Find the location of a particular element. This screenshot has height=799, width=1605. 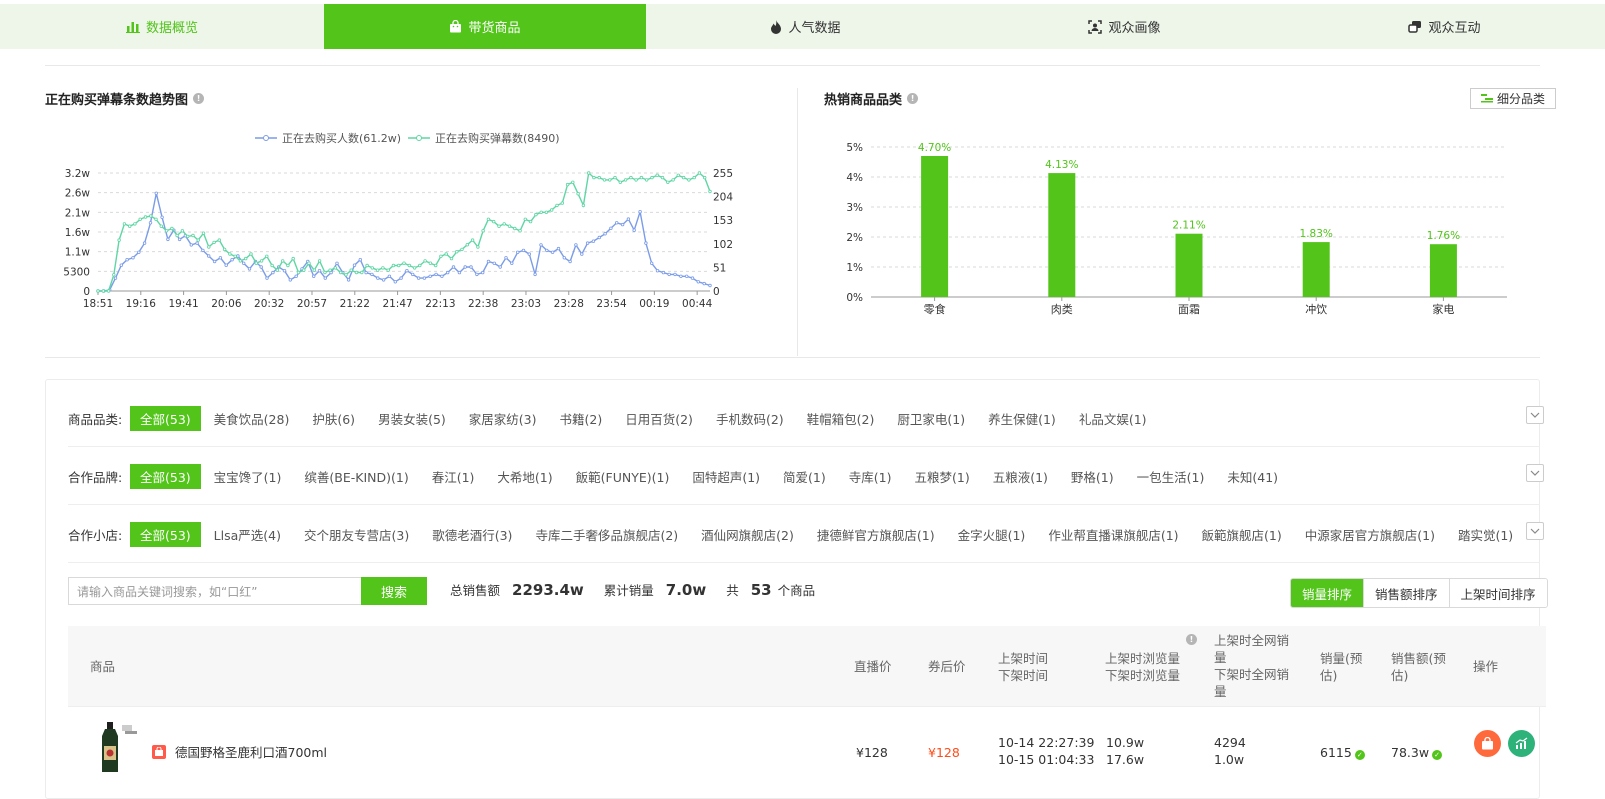

expand-category-button is located at coordinates (1535, 415).